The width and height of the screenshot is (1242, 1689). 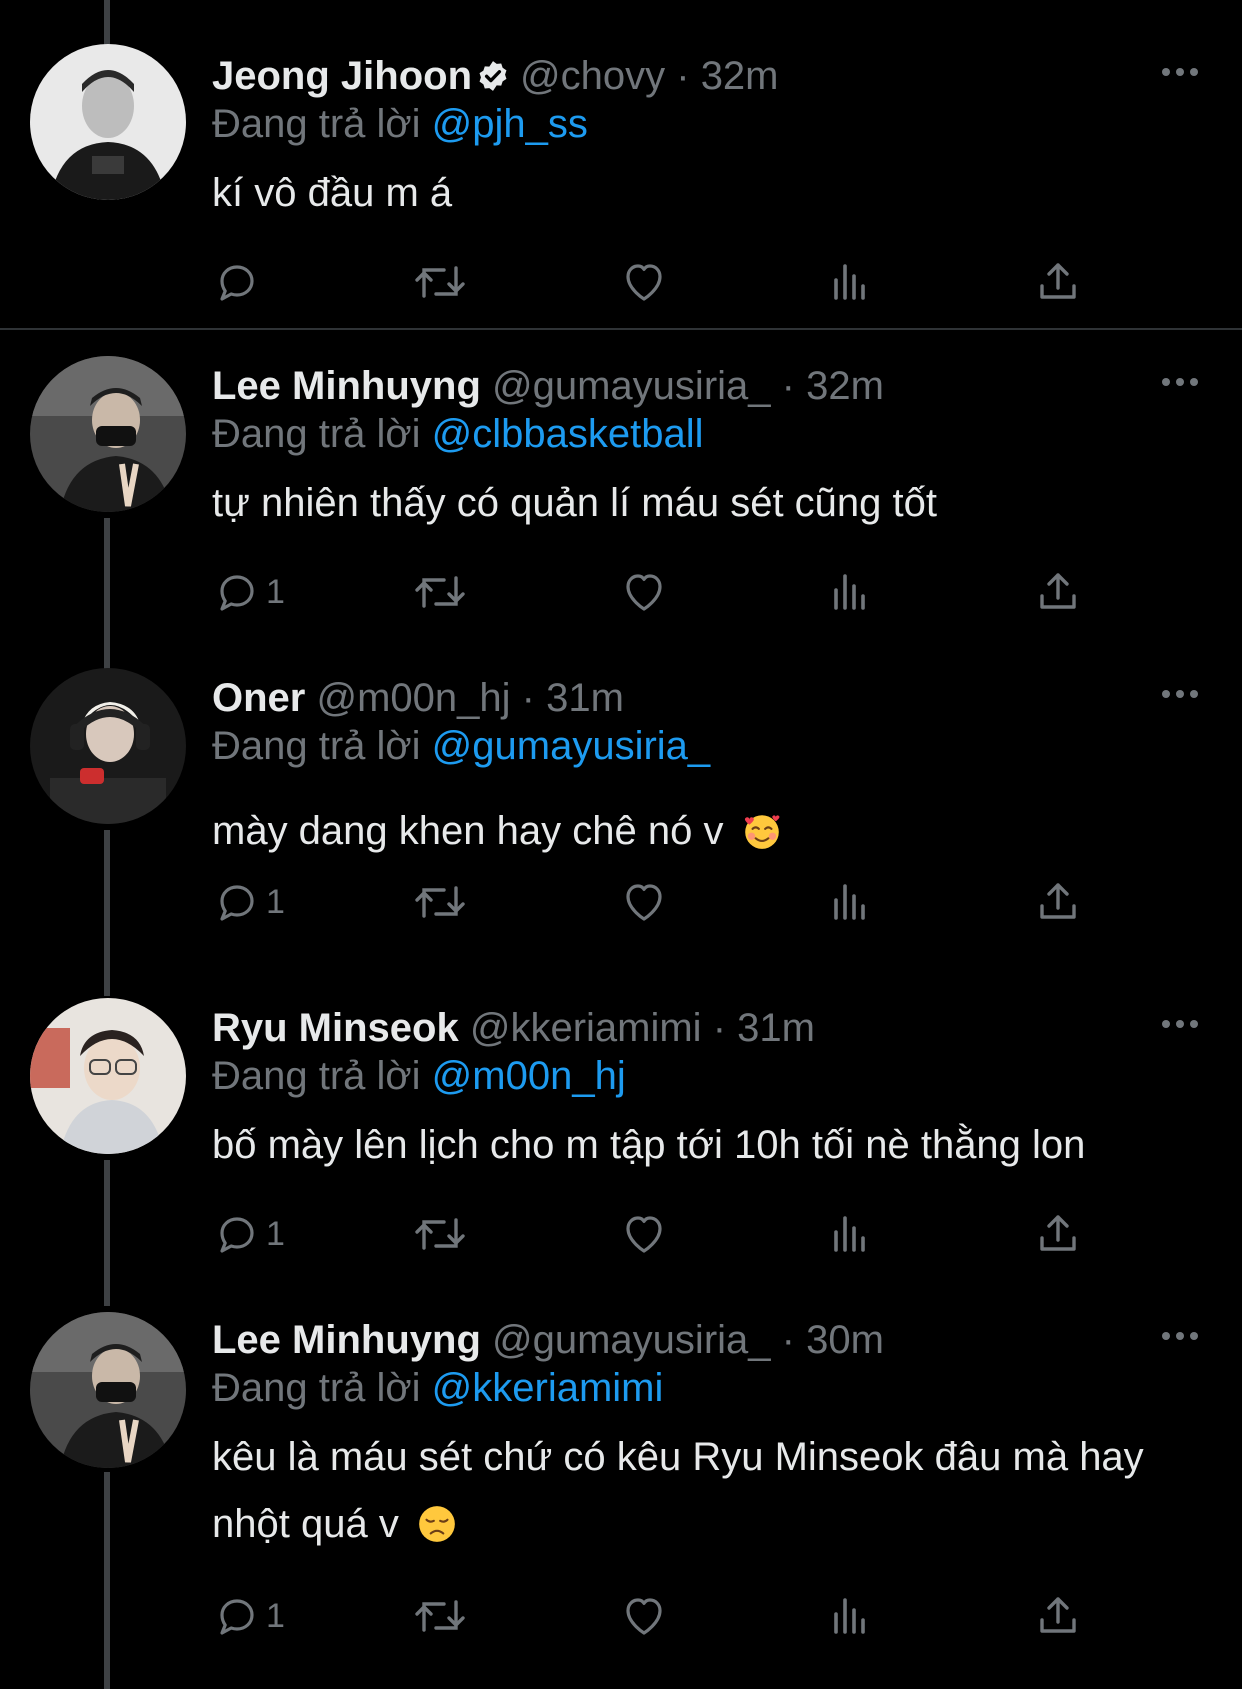 What do you see at coordinates (342, 76) in the screenshot?
I see `display-name: Jeong Jihoon` at bounding box center [342, 76].